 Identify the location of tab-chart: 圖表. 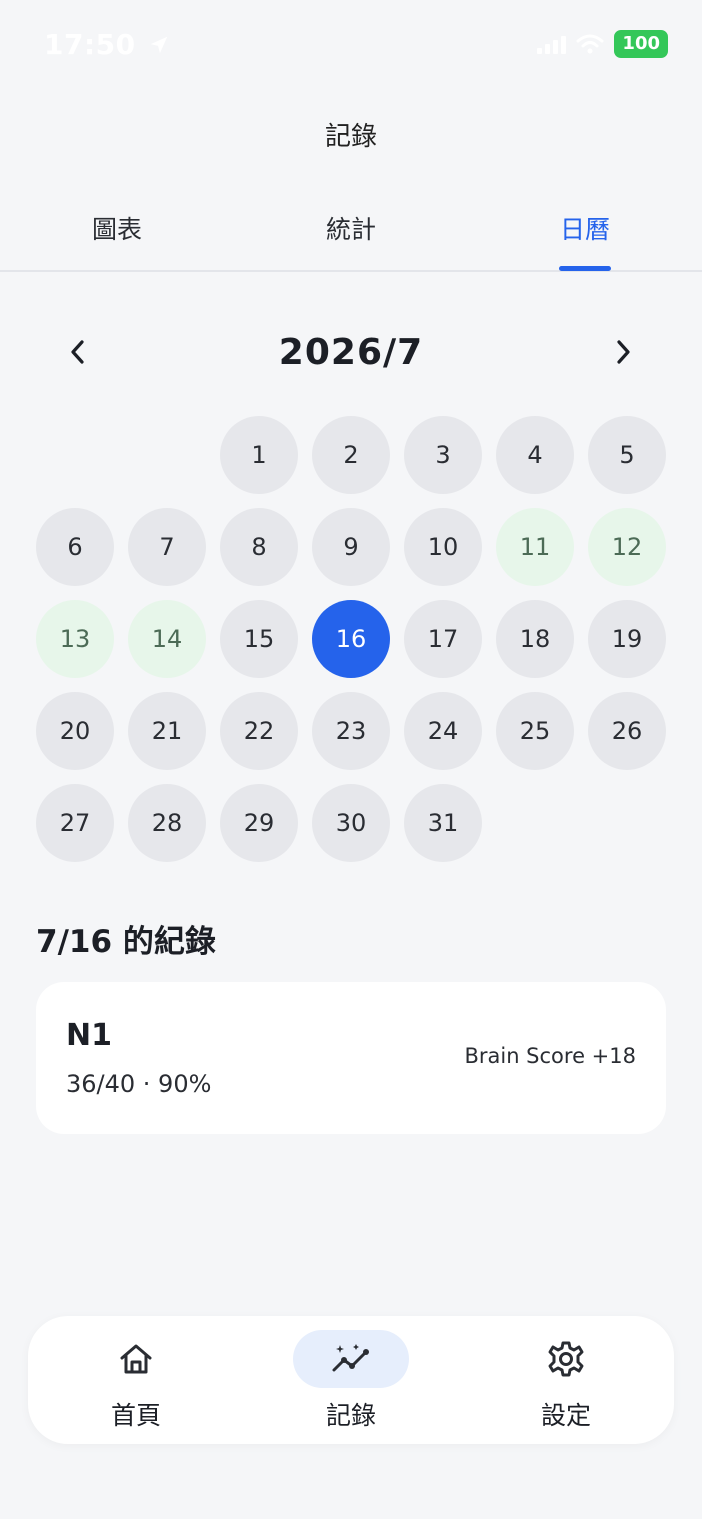
(117, 228).